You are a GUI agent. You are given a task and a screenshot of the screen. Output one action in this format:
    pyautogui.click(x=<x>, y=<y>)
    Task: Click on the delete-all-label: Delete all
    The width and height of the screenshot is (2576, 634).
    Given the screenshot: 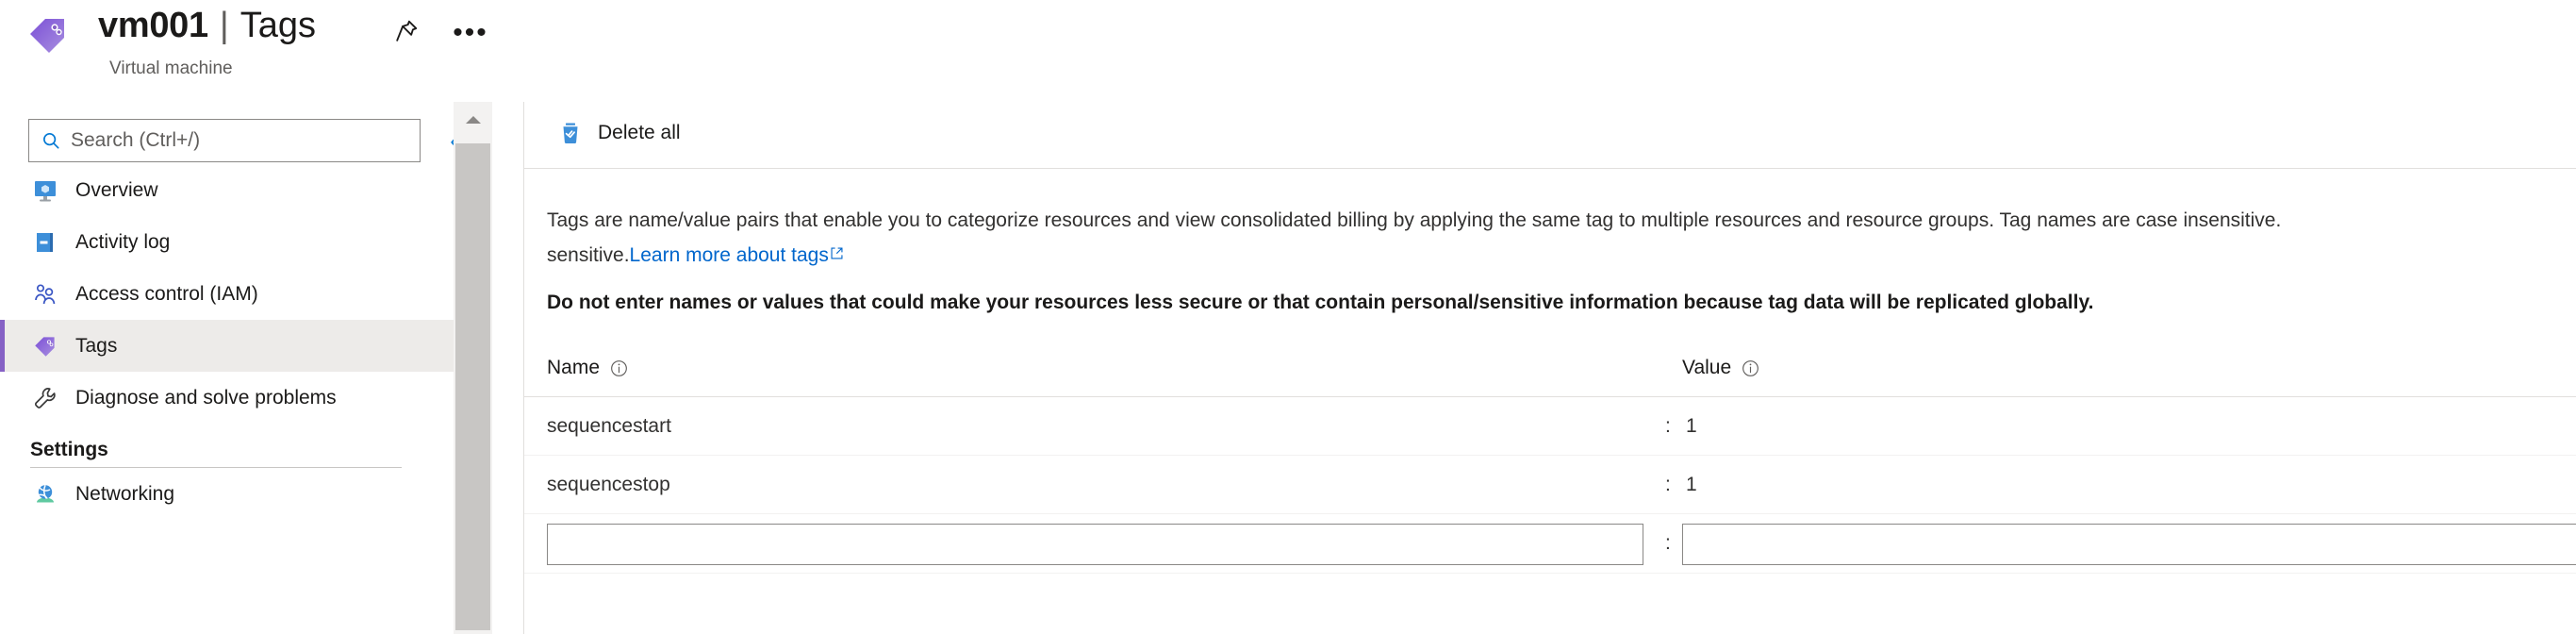 What is the action you would take?
    pyautogui.click(x=639, y=132)
    